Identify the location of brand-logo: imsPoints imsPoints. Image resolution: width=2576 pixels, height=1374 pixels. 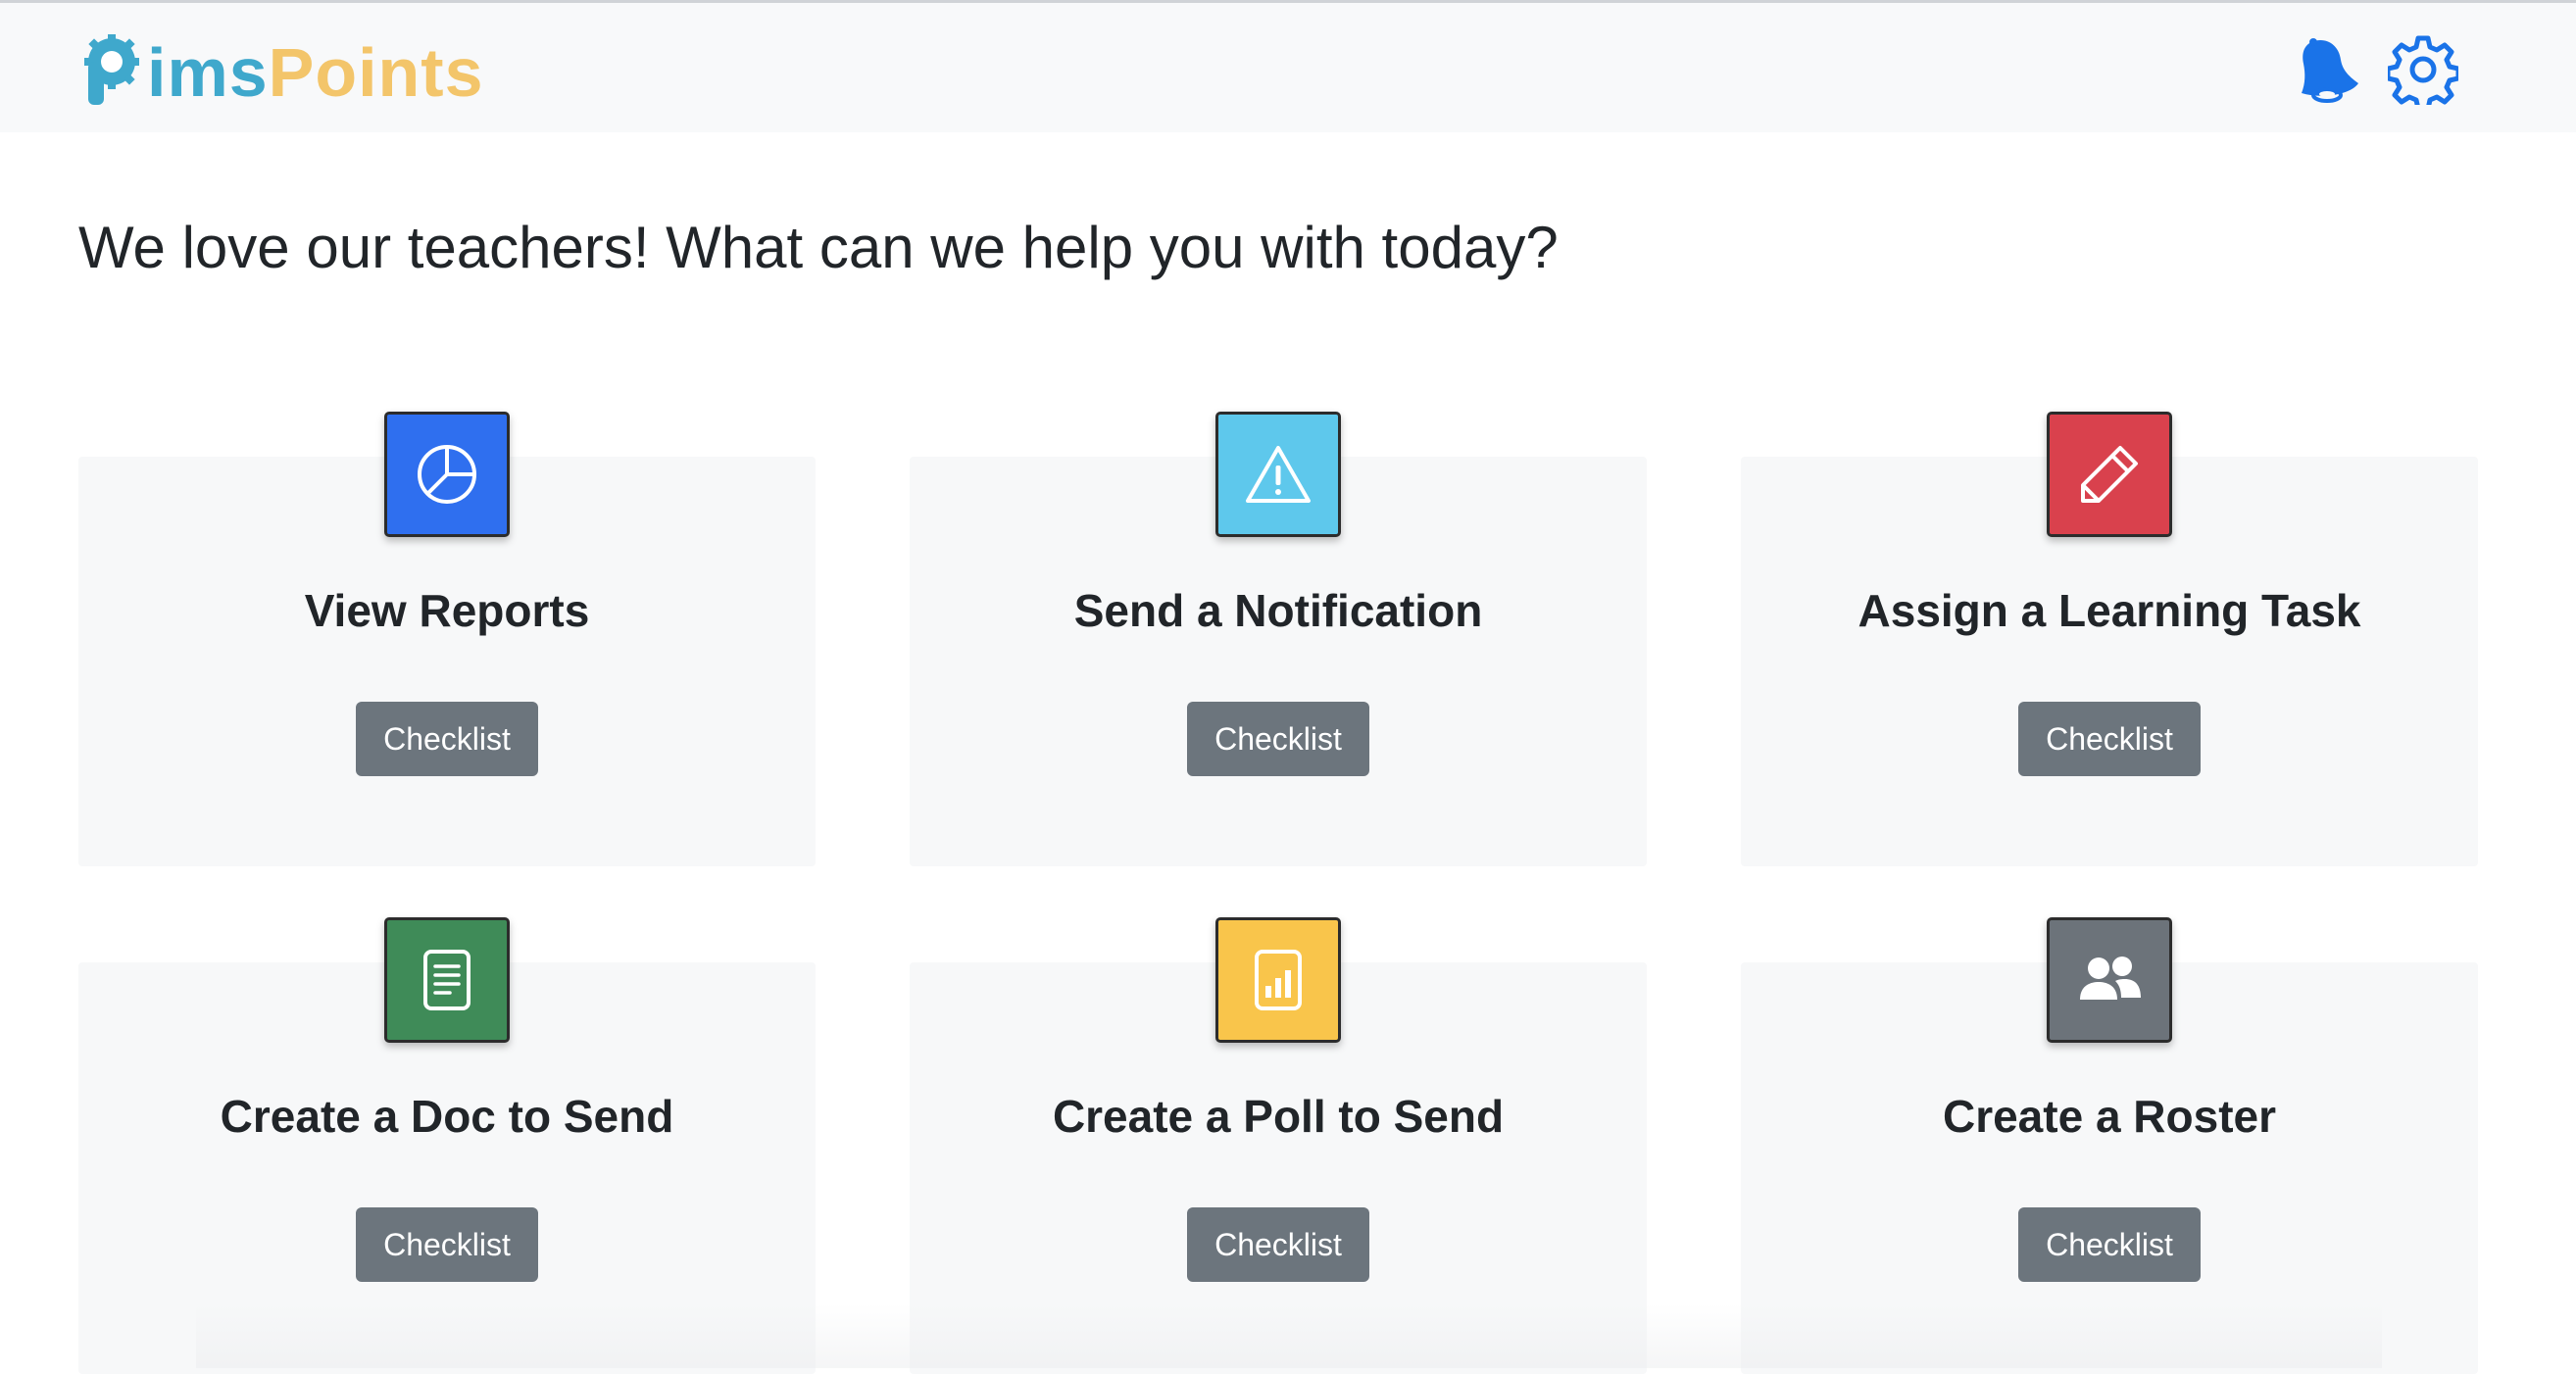
(281, 72).